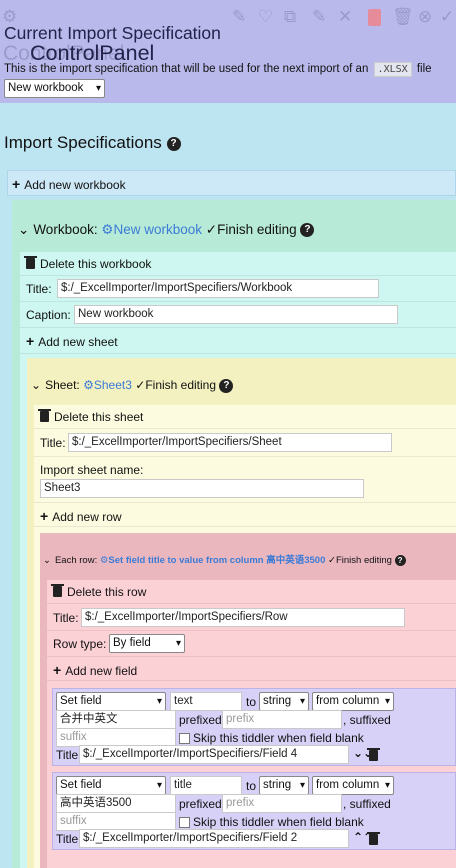 This screenshot has height=868, width=456. What do you see at coordinates (238, 264) in the screenshot?
I see `workbook-delete-row: Delete this workbook` at bounding box center [238, 264].